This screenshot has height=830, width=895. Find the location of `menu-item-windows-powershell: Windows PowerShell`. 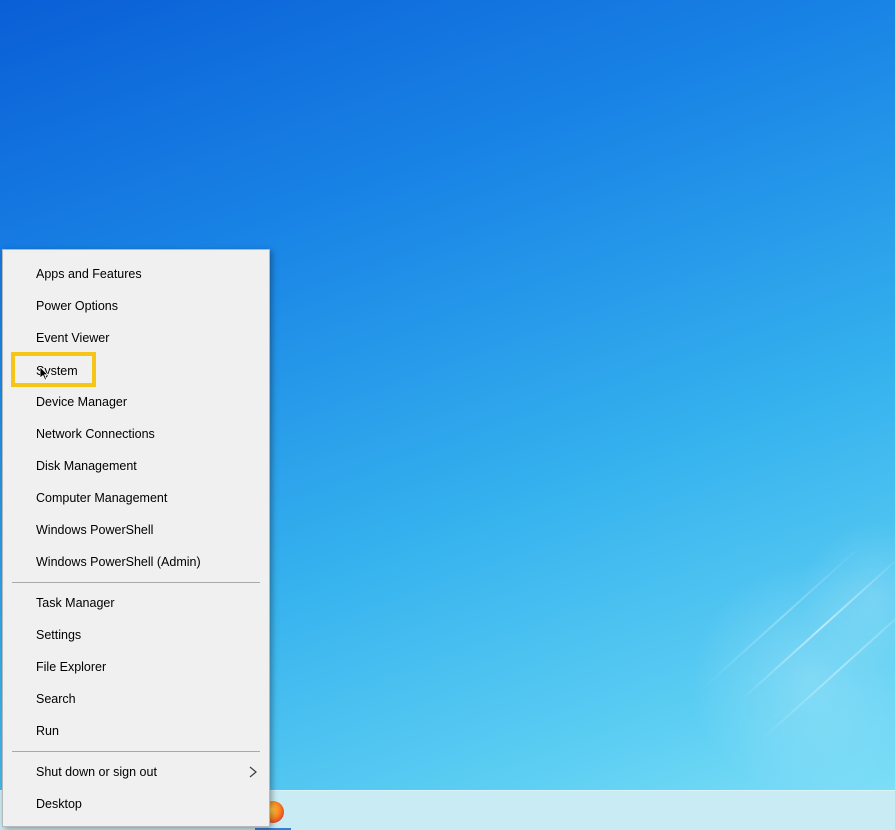

menu-item-windows-powershell: Windows PowerShell is located at coordinates (136, 530).